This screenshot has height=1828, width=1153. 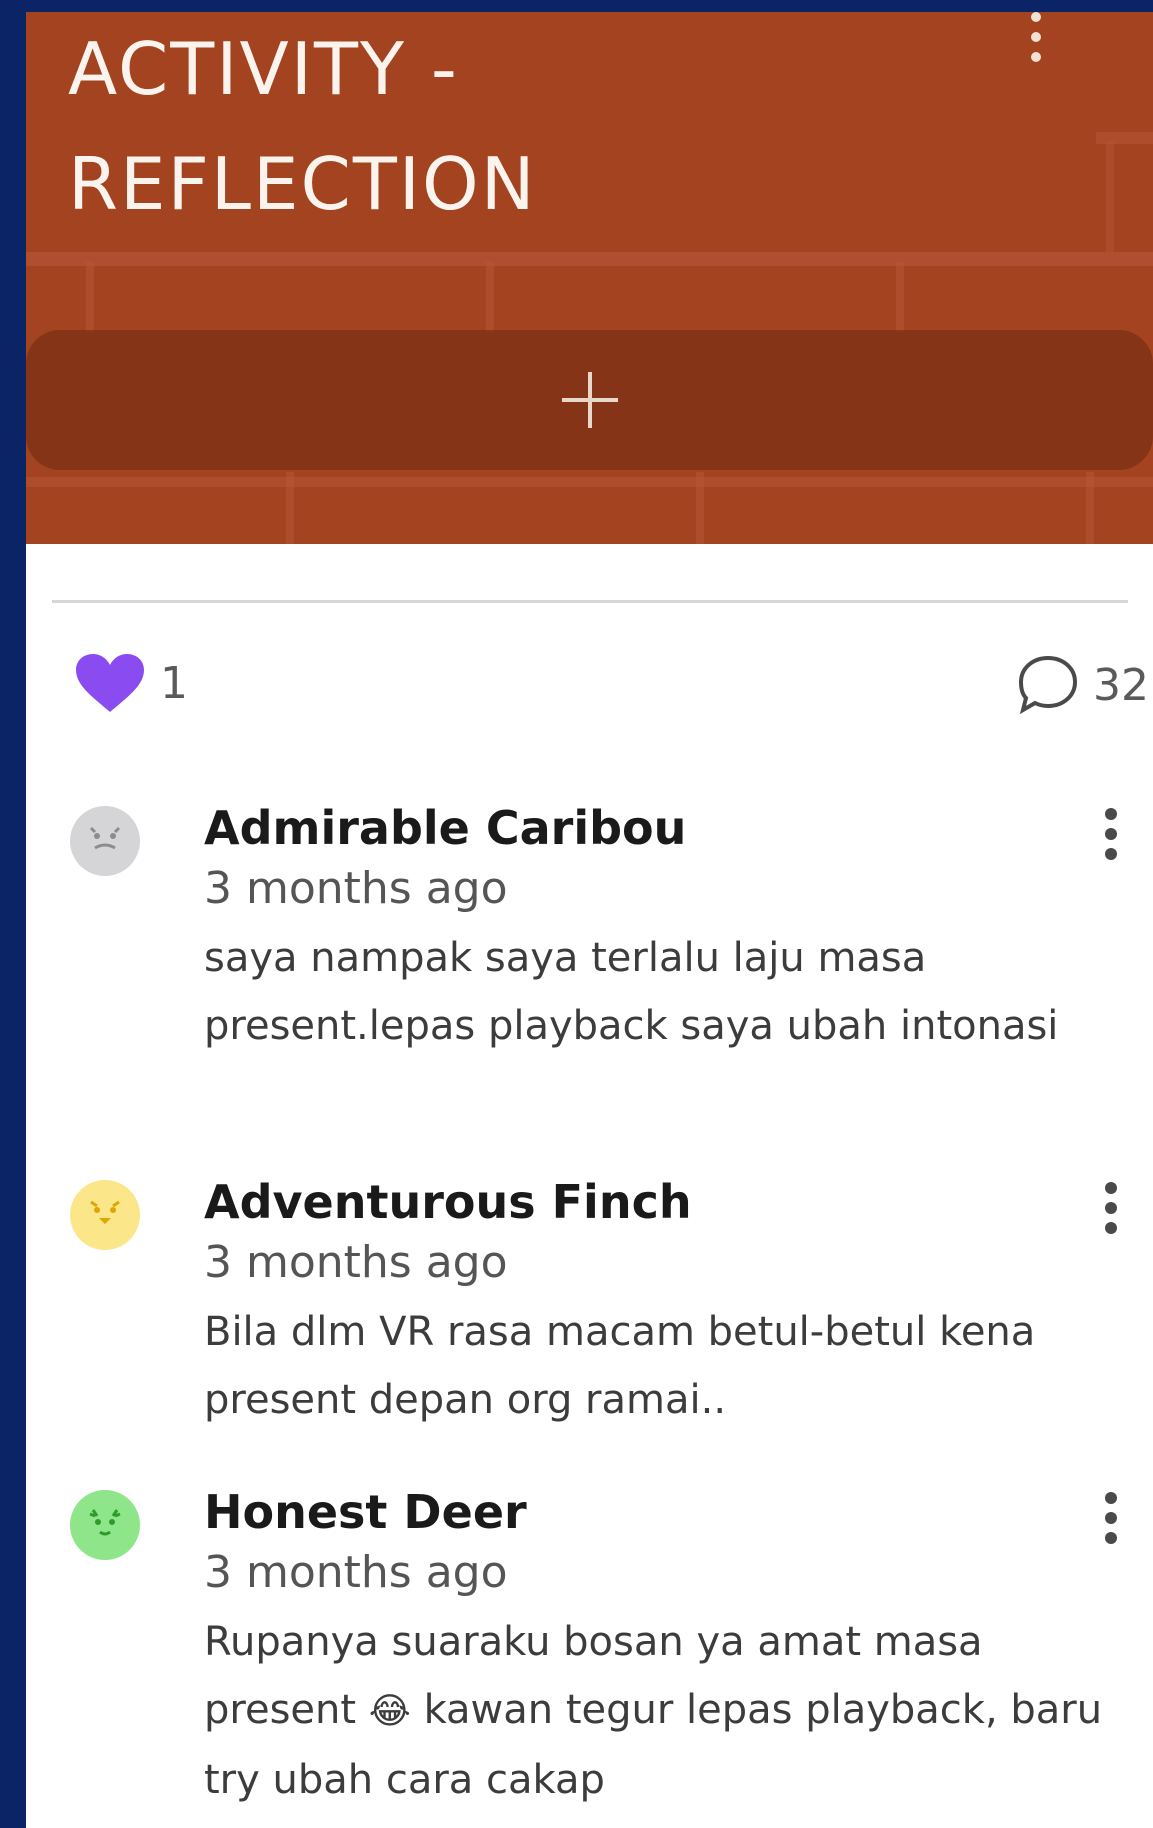 What do you see at coordinates (302, 126) in the screenshot?
I see `page-title: ACTIVITY - REFLECTION` at bounding box center [302, 126].